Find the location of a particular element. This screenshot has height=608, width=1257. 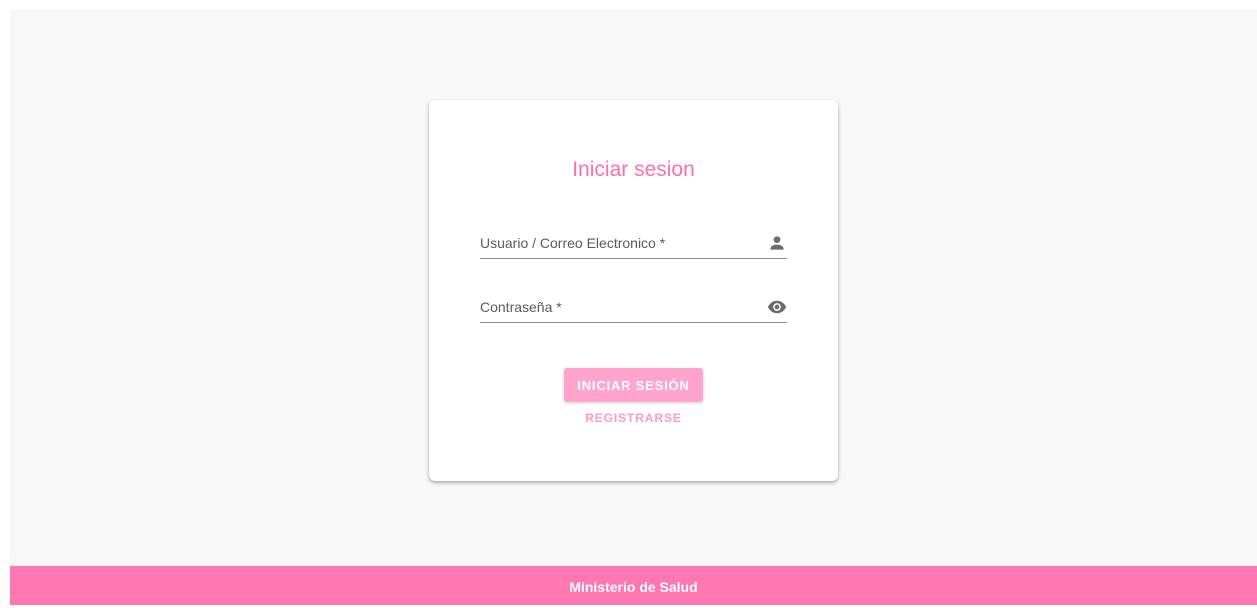

username-field is located at coordinates (633, 243).